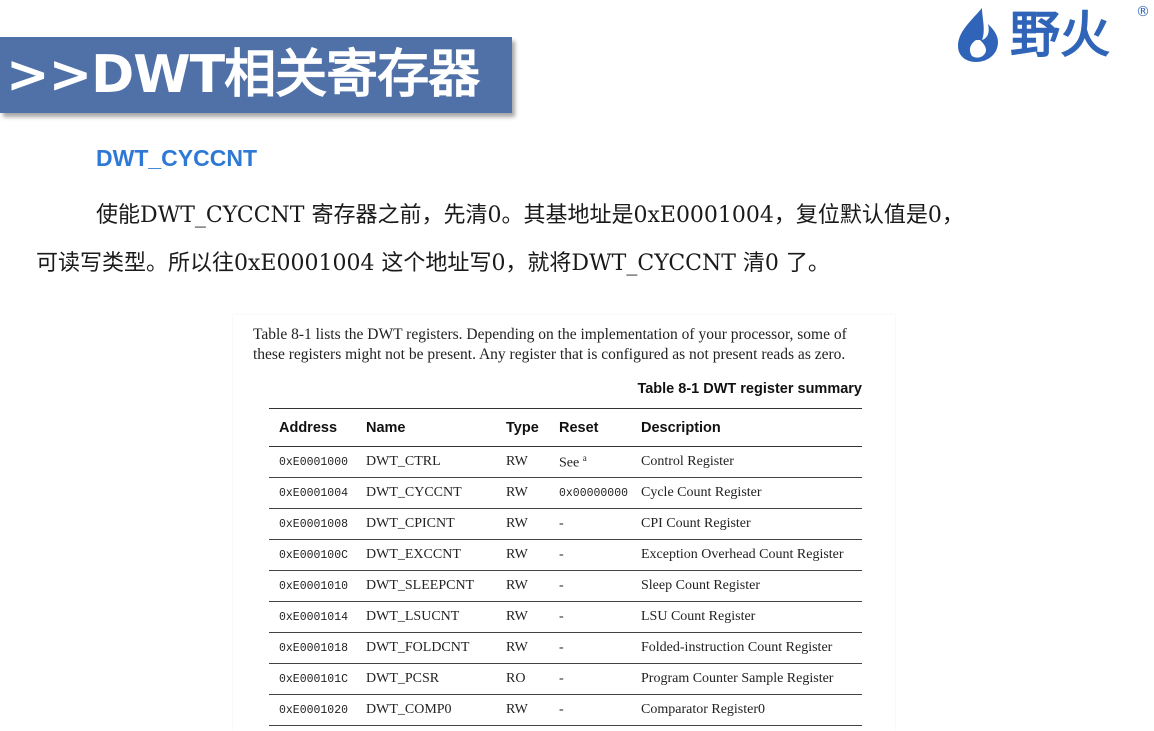 The image size is (1154, 731). What do you see at coordinates (978, 35) in the screenshot?
I see `flame-icon` at bounding box center [978, 35].